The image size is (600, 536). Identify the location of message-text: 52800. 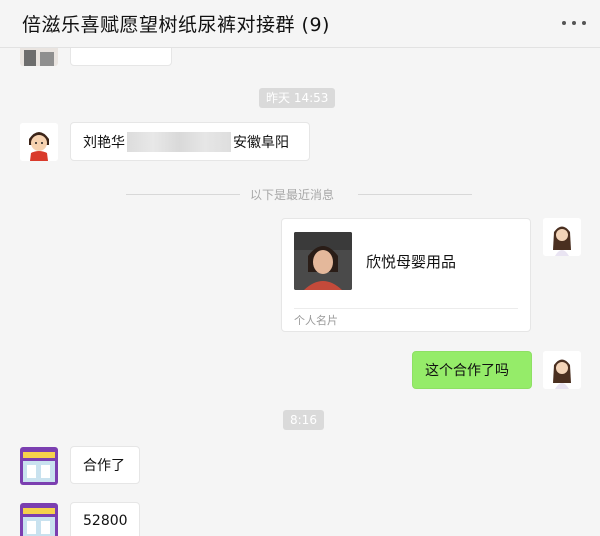
(105, 521).